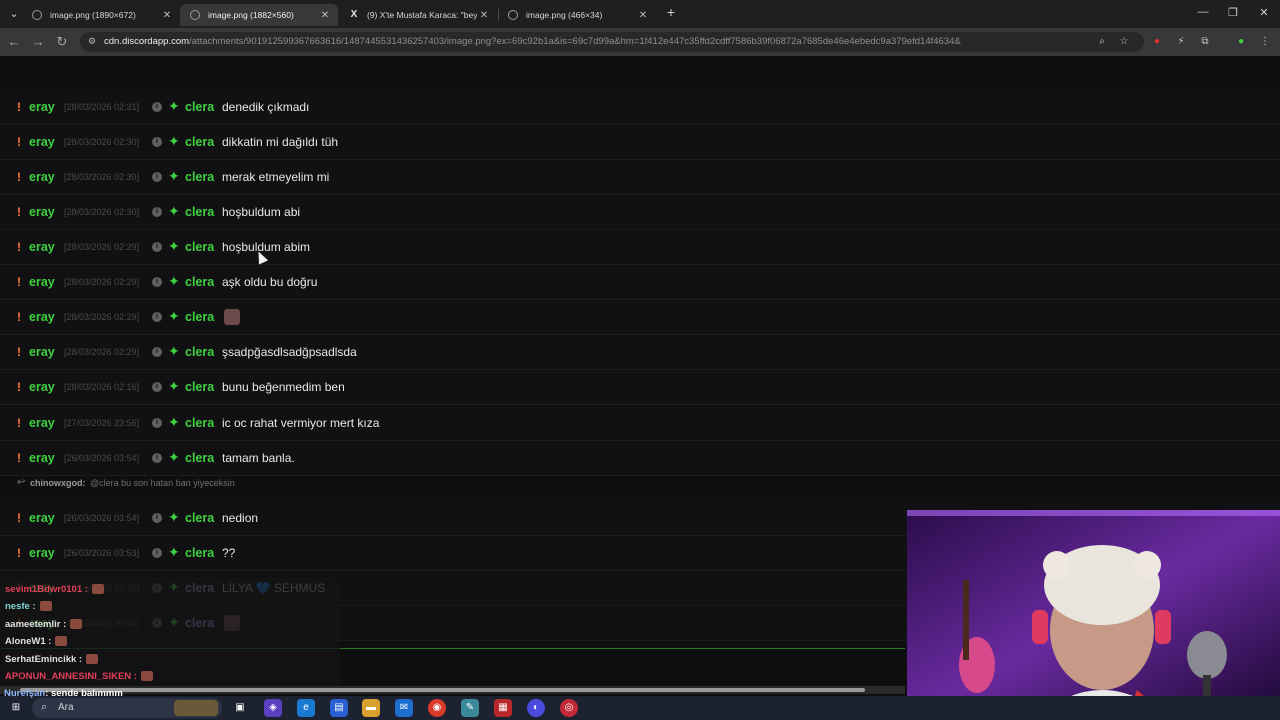 The width and height of the screenshot is (1280, 720). Describe the element at coordinates (470, 708) in the screenshot. I see `app-icon: ✎` at that location.